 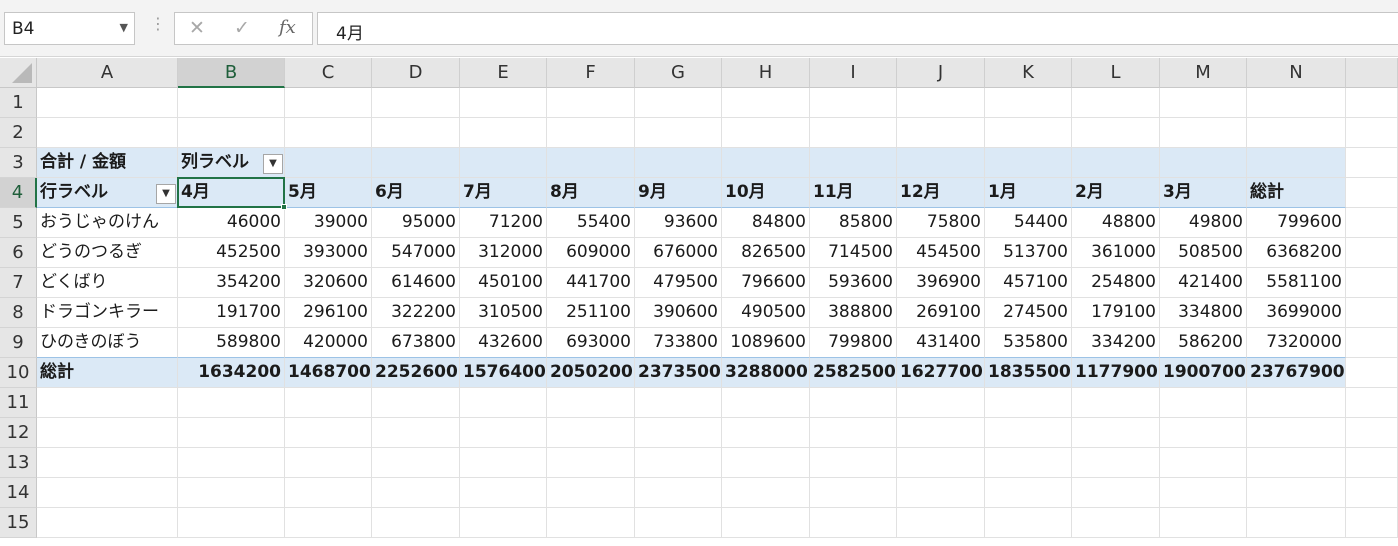 I want to click on pivot-grand-total-cell: 3288000, so click(x=766, y=373).